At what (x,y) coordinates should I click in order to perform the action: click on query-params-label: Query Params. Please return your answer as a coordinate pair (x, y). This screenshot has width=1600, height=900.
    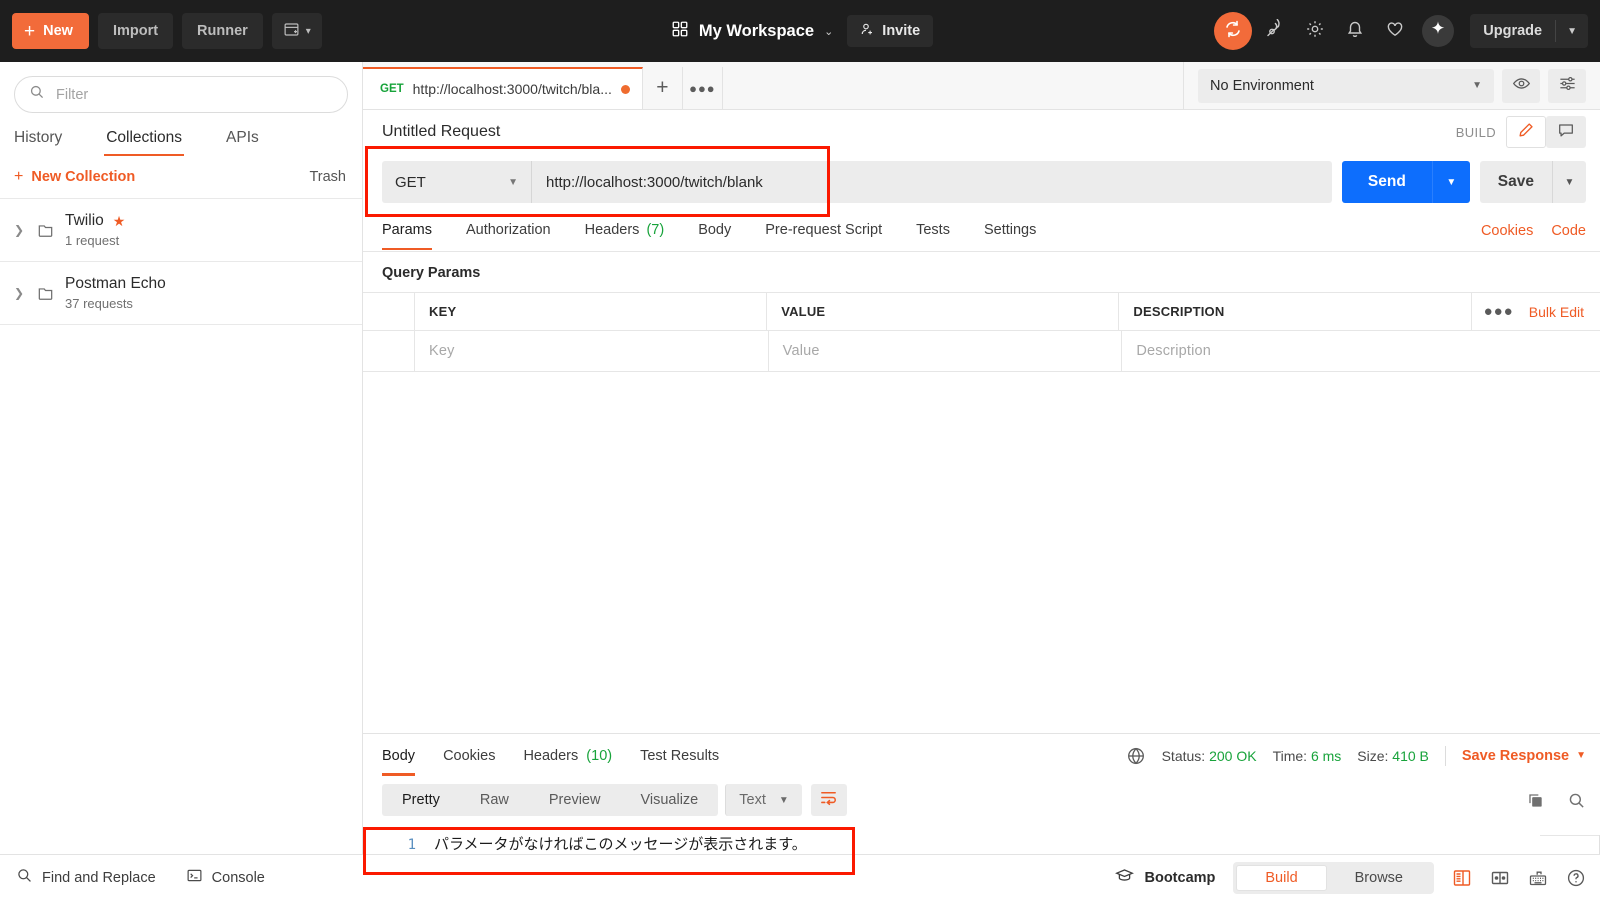
    Looking at the image, I should click on (431, 273).